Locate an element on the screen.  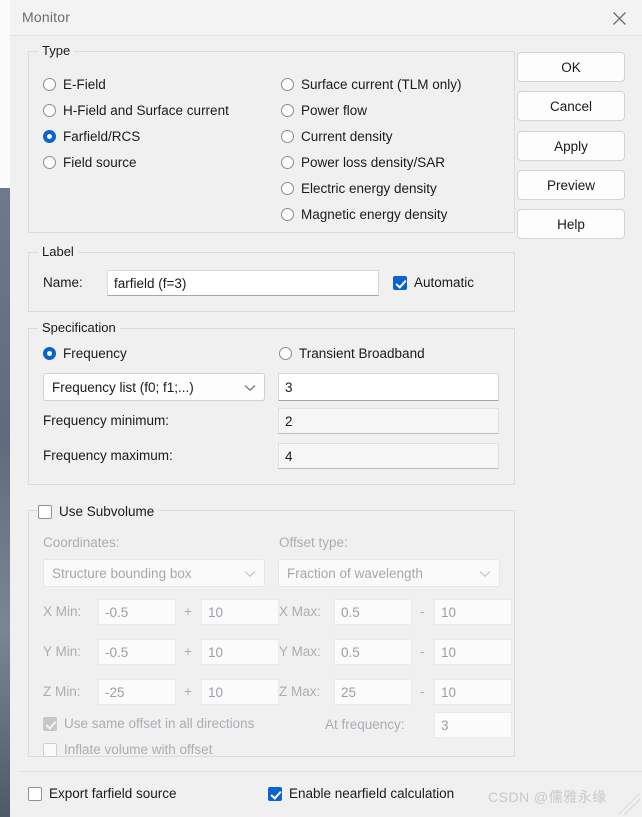
watermark-text: CSDN @儒雅永缘 is located at coordinates (547, 797).